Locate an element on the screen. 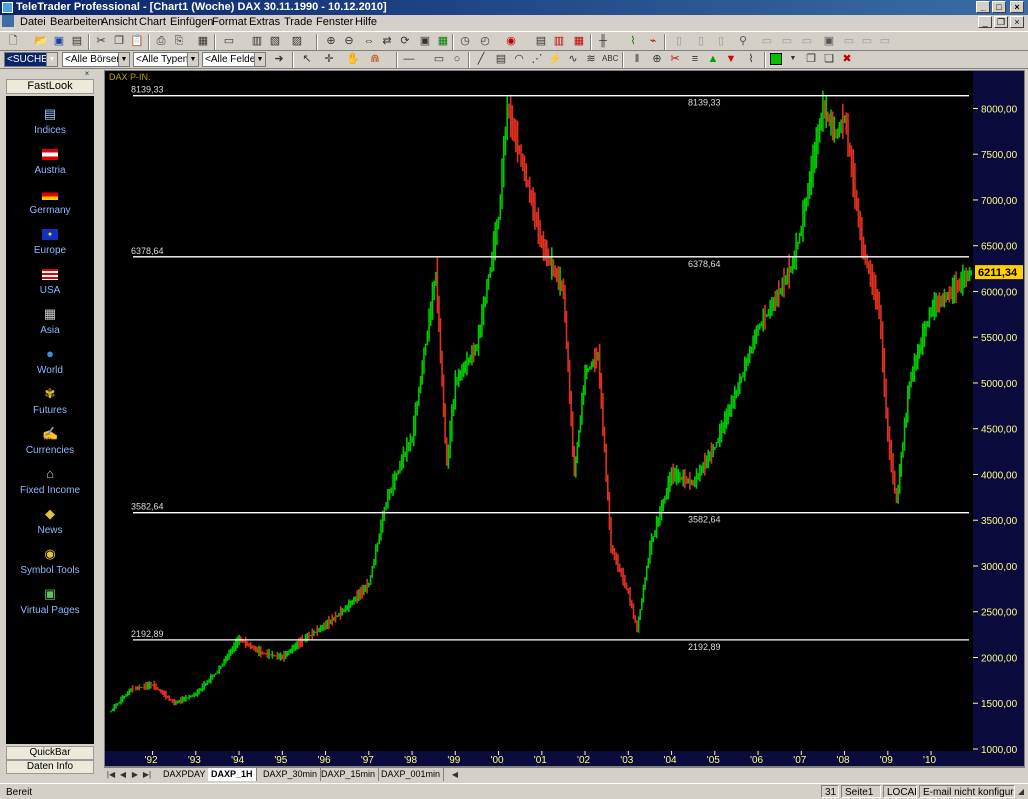 The width and height of the screenshot is (1028, 799). next-tab-icon: ▶ is located at coordinates (135, 774).